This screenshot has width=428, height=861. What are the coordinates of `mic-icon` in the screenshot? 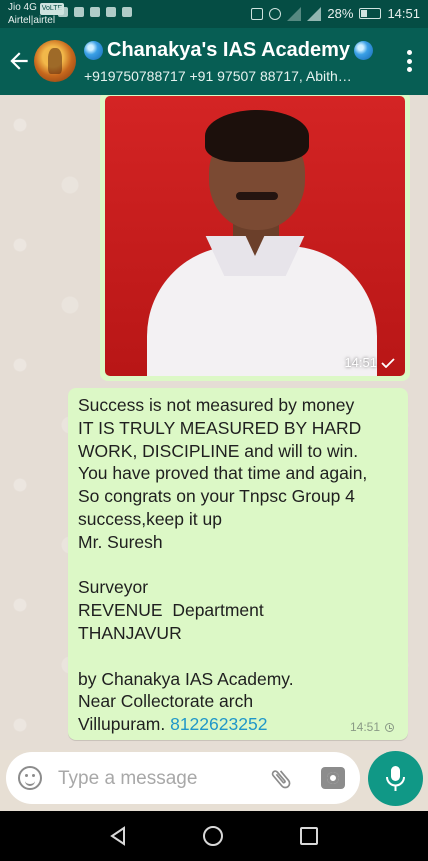 It's located at (395, 778).